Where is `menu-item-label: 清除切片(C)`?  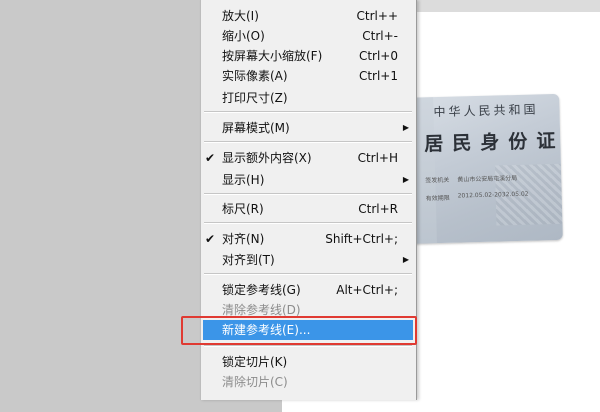 menu-item-label: 清除切片(C) is located at coordinates (255, 382).